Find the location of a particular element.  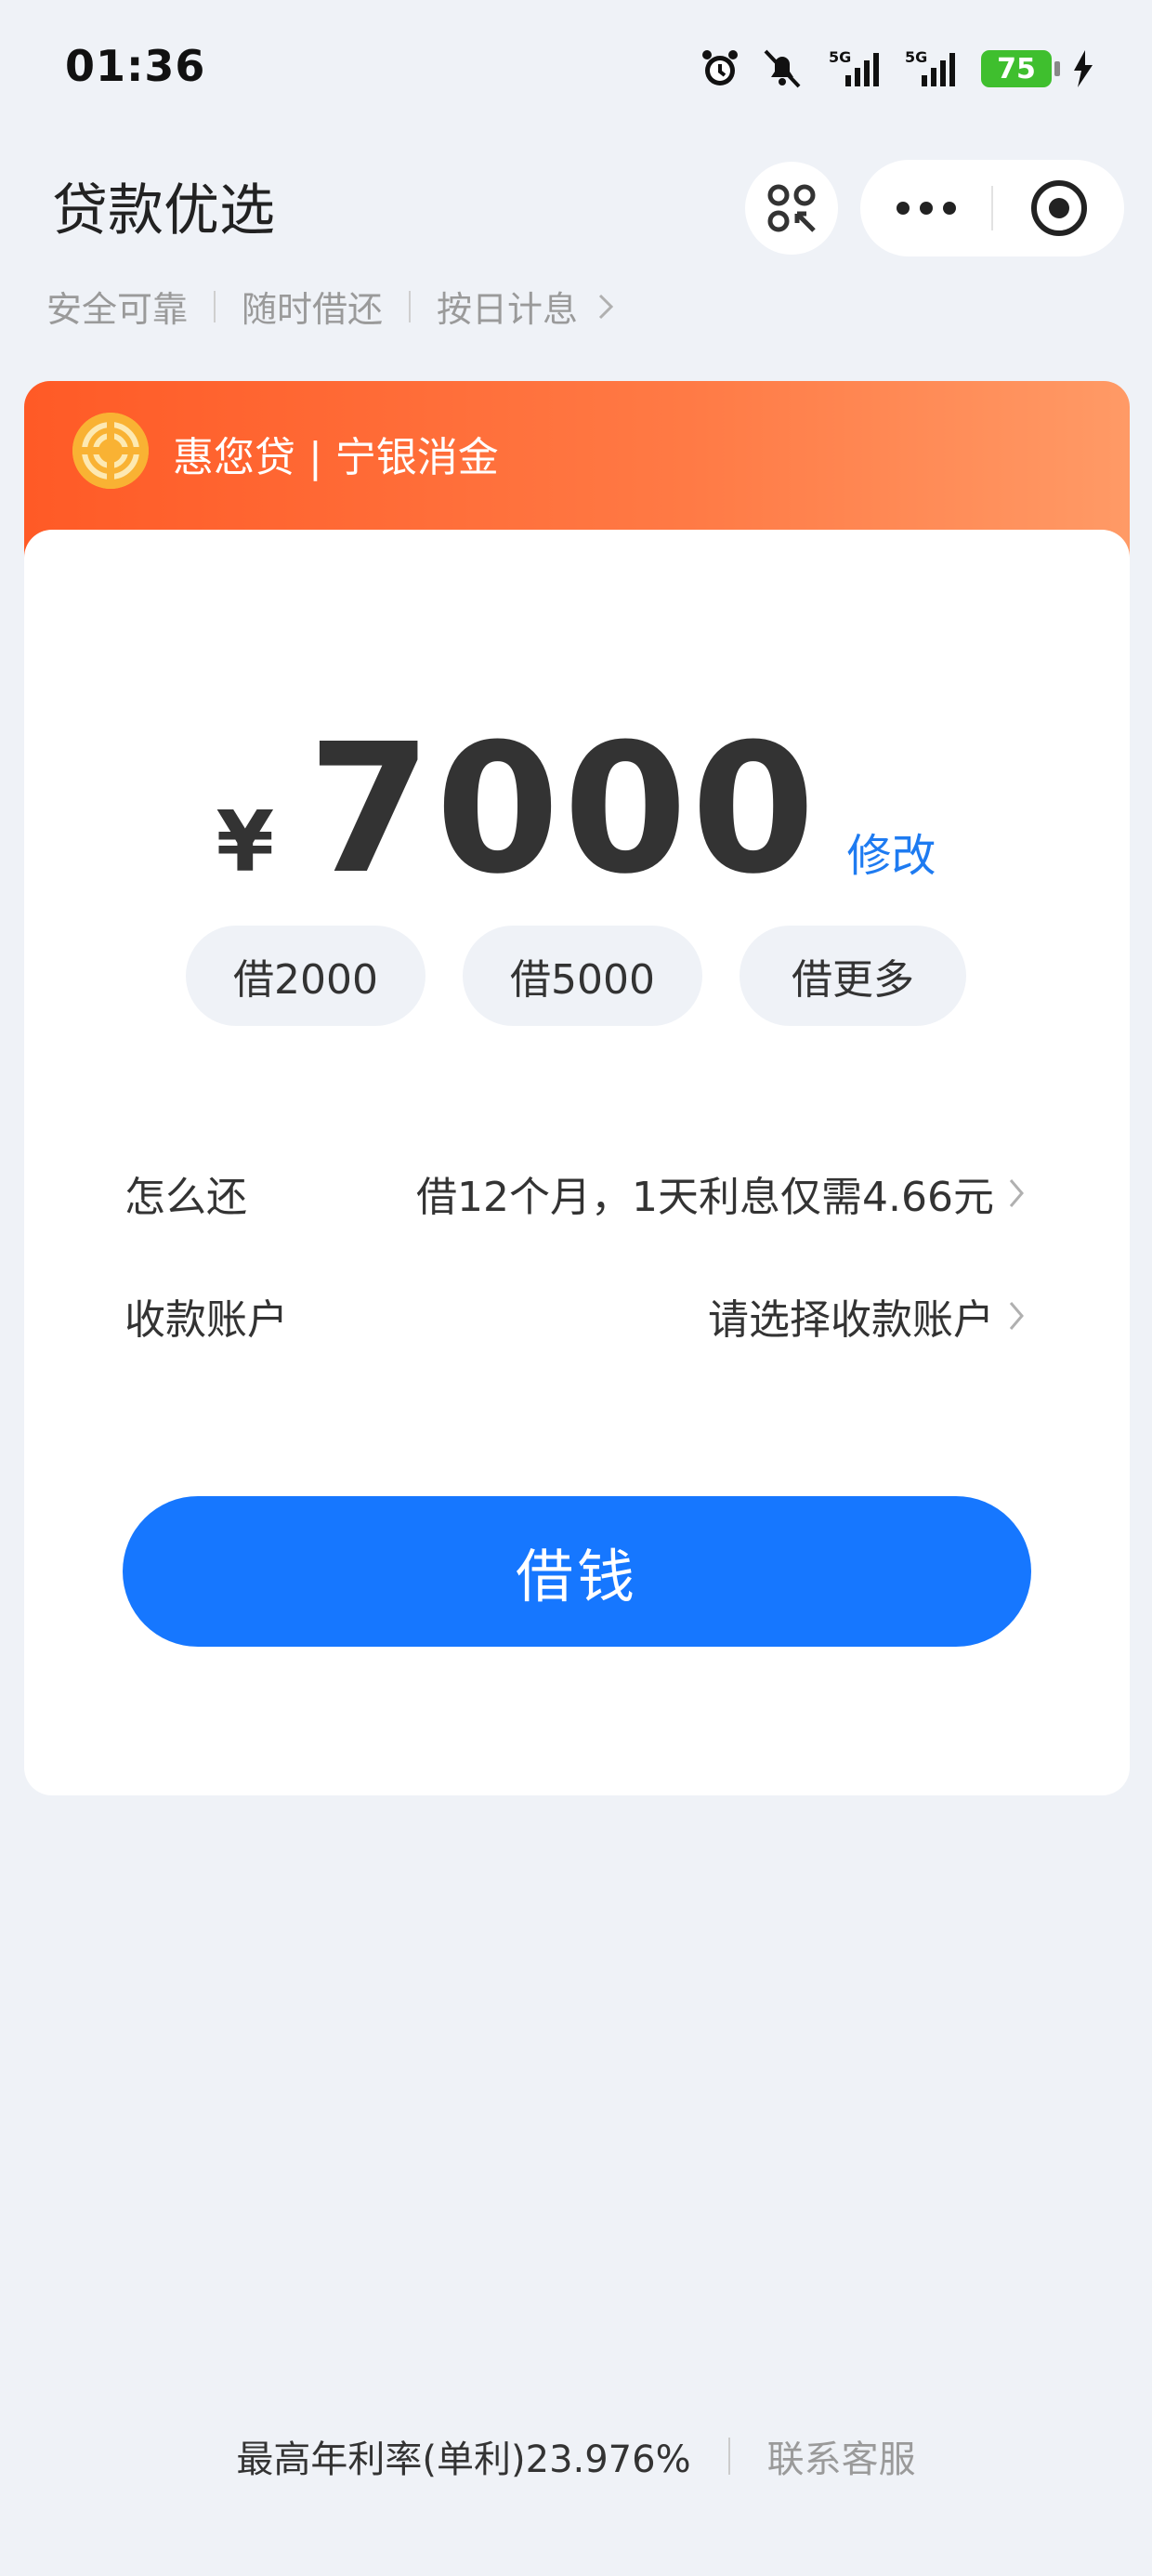

repay-label: 怎么还 is located at coordinates (185, 1197).